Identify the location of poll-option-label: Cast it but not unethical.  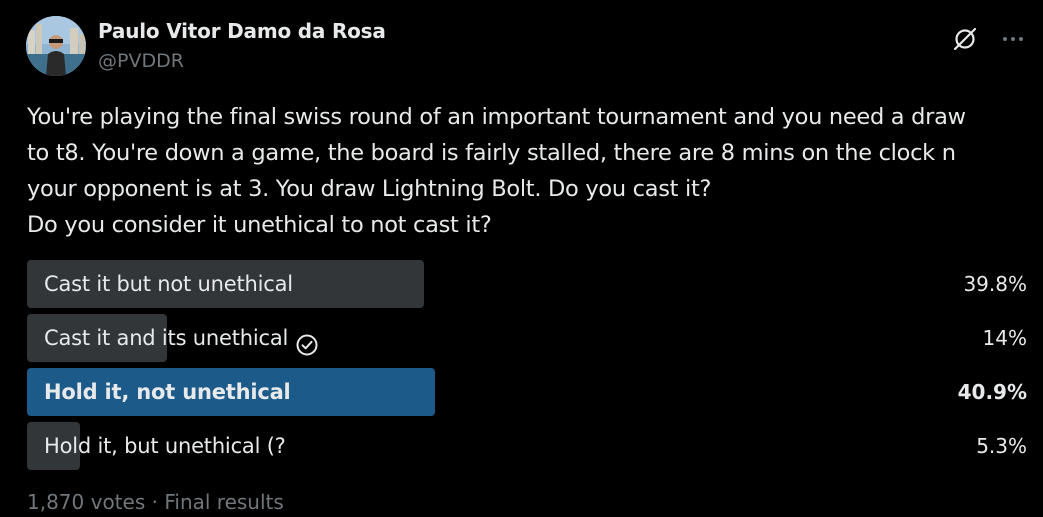
(168, 284).